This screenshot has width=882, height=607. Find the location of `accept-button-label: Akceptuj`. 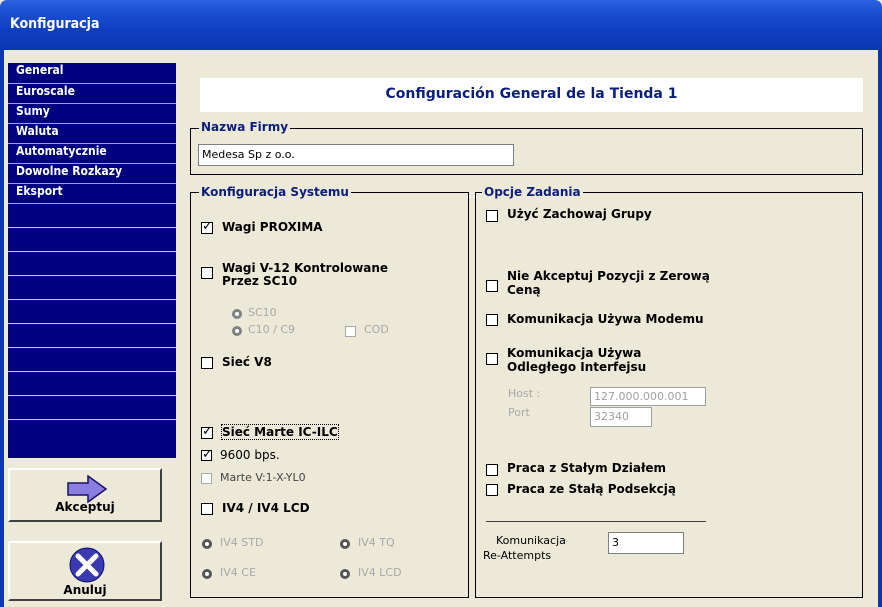

accept-button-label: Akceptuj is located at coordinates (85, 507).